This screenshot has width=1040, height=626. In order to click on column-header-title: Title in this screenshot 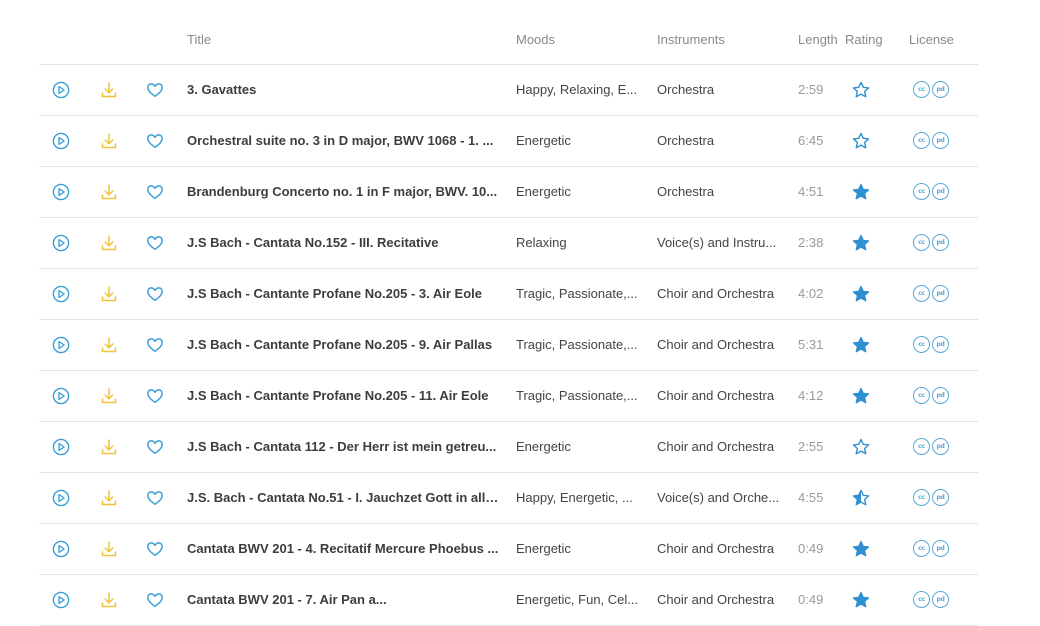, I will do `click(199, 39)`.